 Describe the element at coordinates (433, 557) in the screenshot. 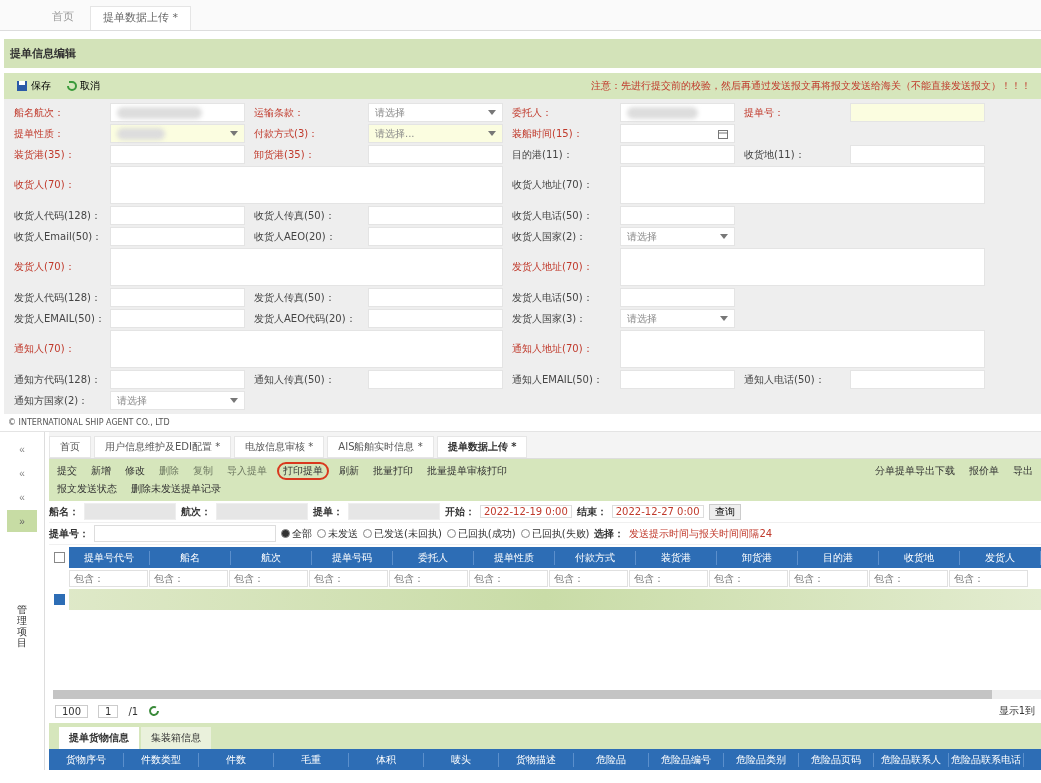

I see `column-header: 委托人` at that location.